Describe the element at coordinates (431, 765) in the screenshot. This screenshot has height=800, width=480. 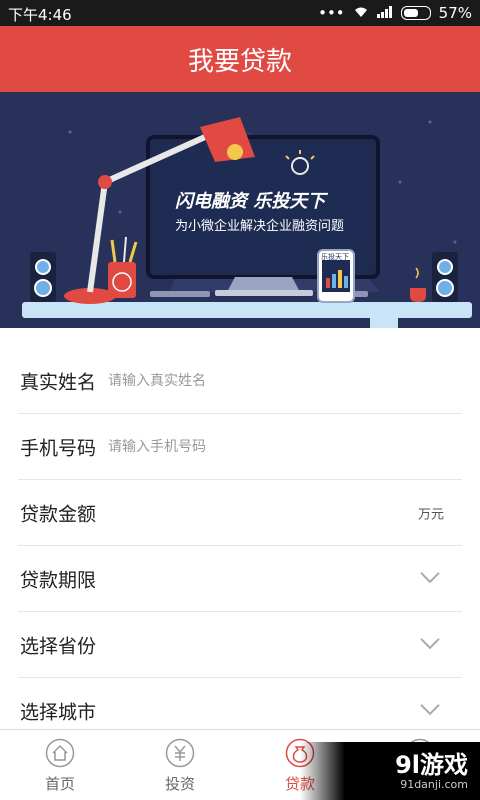
I see `watermark-logo: 9l游戏` at that location.